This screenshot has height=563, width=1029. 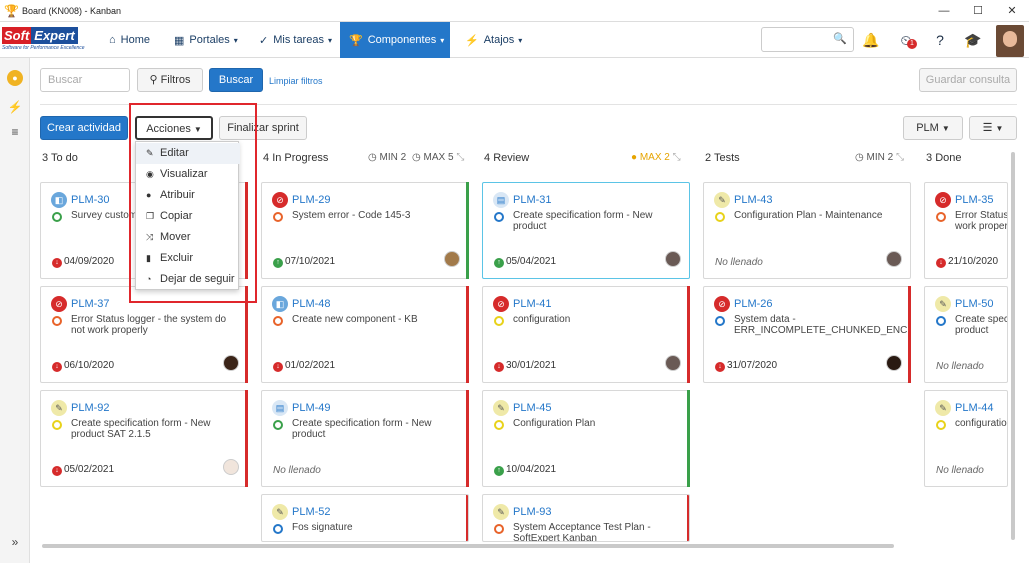 What do you see at coordinates (879, 157) in the screenshot?
I see `wip-min: ◷ MIN 2 ⤡` at bounding box center [879, 157].